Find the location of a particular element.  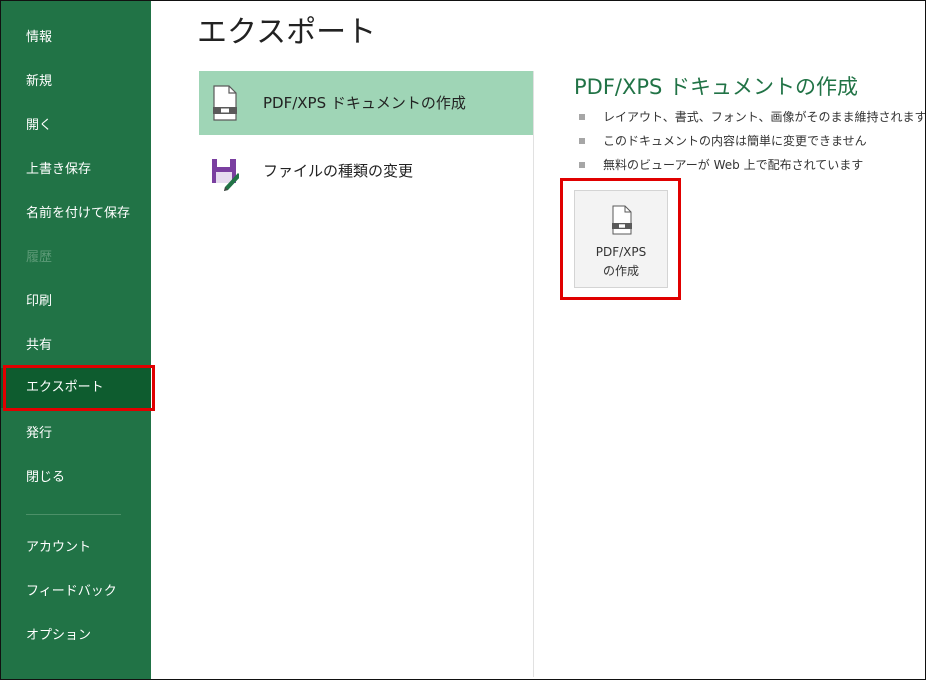

option-create-pdf-xps: PDF/XPS ドキュメントの作成 is located at coordinates (366, 103).